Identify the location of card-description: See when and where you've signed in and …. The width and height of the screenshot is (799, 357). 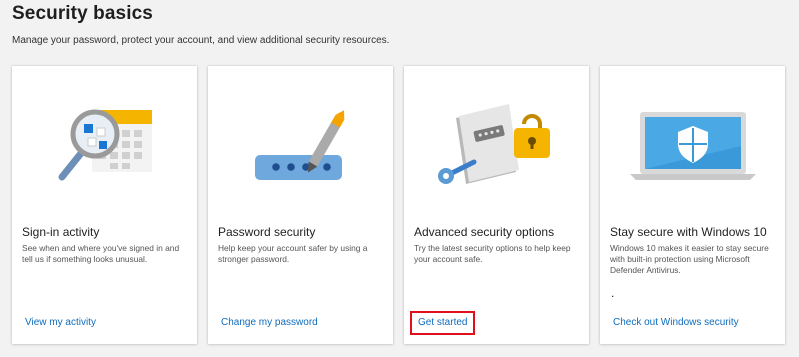
(101, 253).